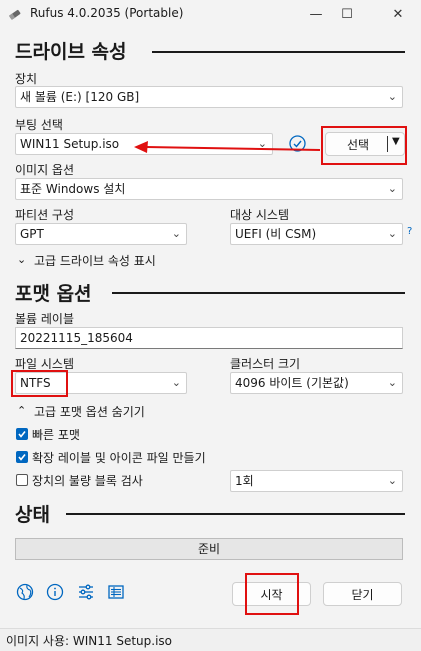 The image size is (421, 651). I want to click on bad-blocks-passes-dropdown: 1회 ⌄, so click(316, 481).